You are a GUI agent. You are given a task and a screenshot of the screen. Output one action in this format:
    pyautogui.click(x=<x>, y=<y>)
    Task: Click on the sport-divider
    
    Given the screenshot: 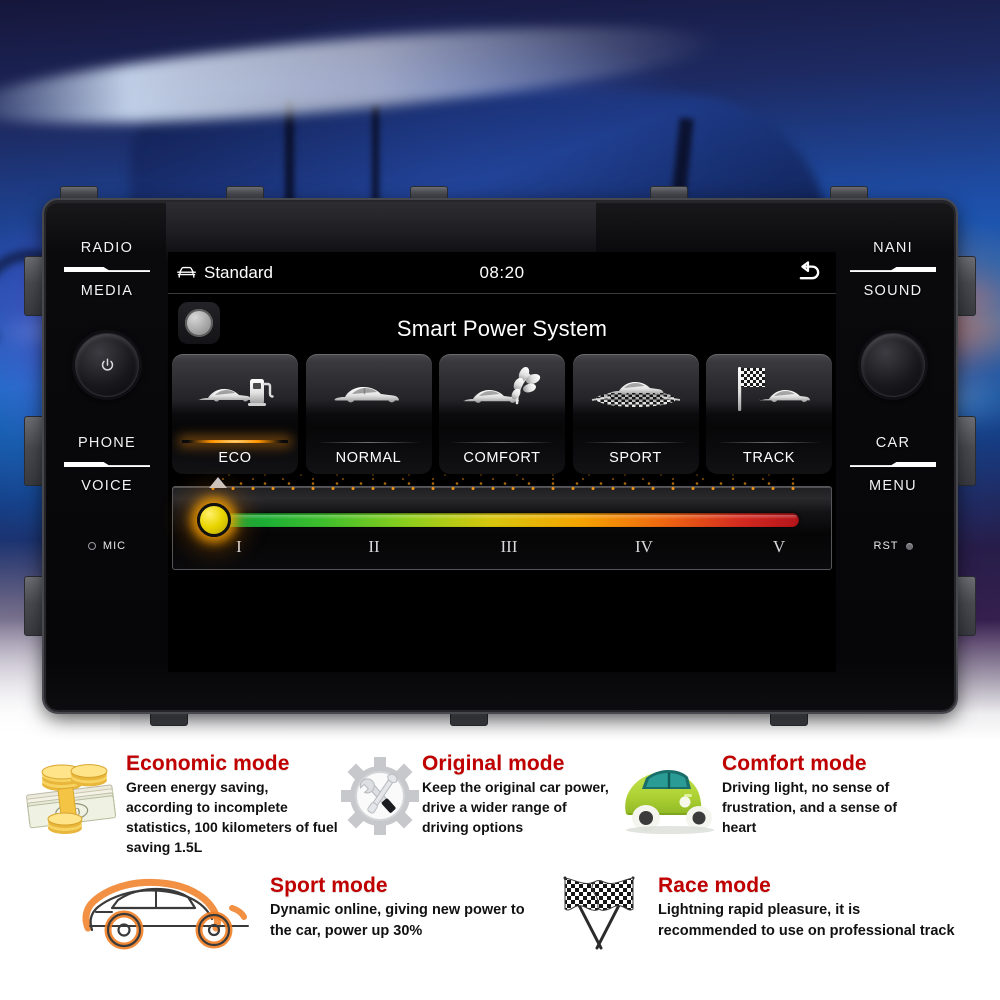 What is the action you would take?
    pyautogui.click(x=635, y=442)
    